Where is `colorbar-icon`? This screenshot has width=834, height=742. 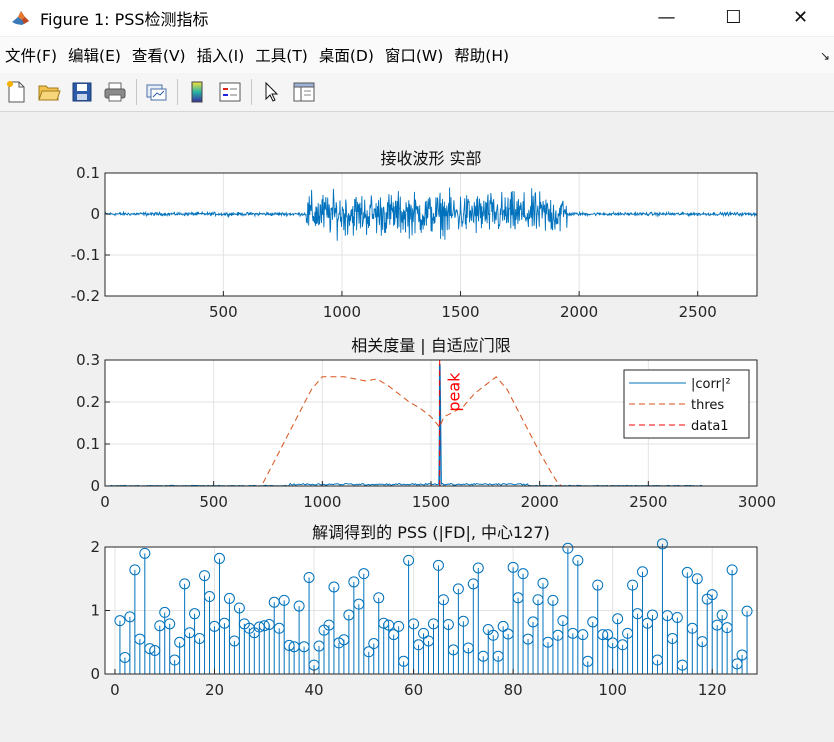 colorbar-icon is located at coordinates (197, 92).